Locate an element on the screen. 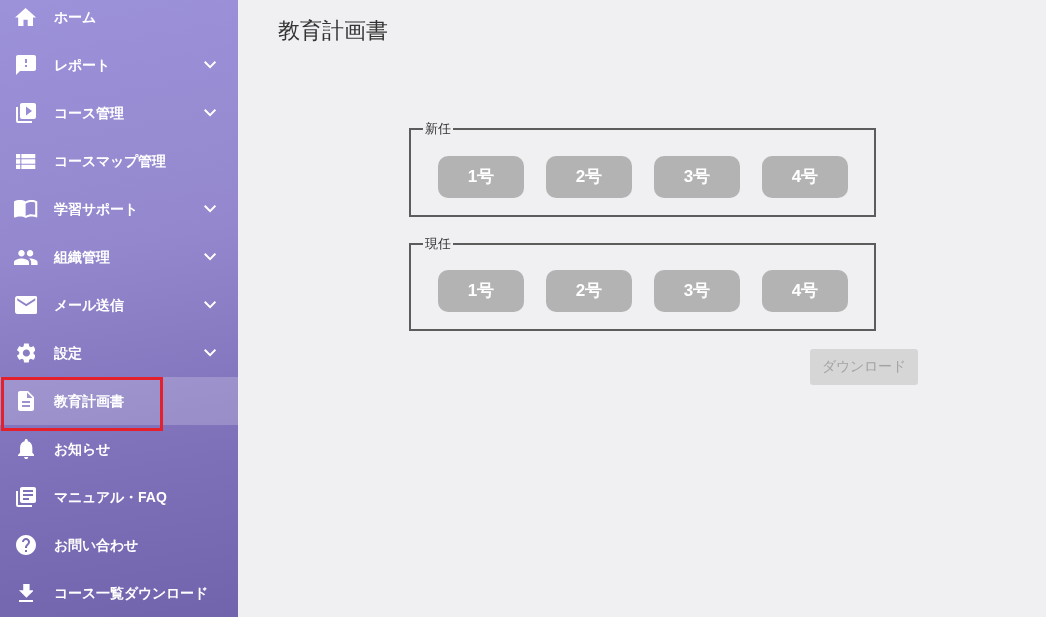 The image size is (1046, 617). sidebar-item: レポート is located at coordinates (119, 65).